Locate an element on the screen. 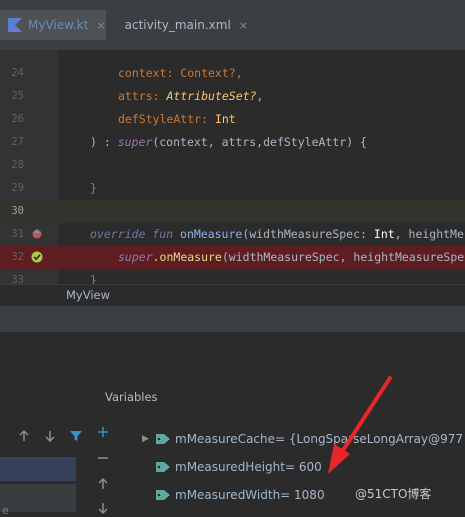 Image resolution: width=465 pixels, height=517 pixels. breakpoint-check-icon is located at coordinates (37, 257).